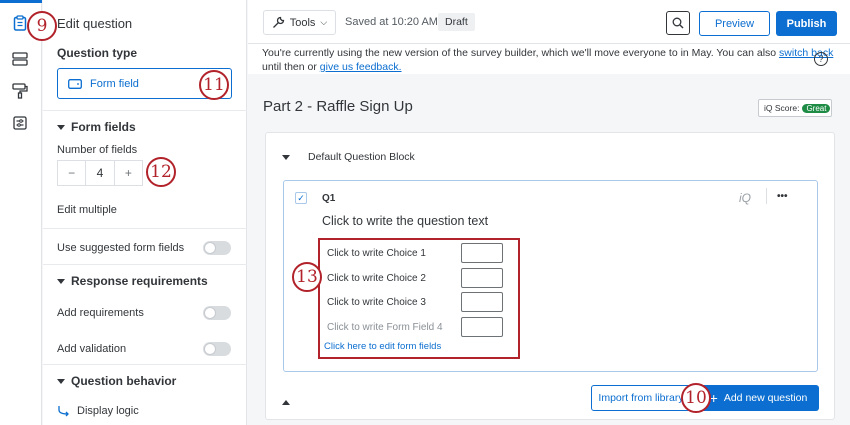  I want to click on panel-title: Edit question, so click(95, 23).